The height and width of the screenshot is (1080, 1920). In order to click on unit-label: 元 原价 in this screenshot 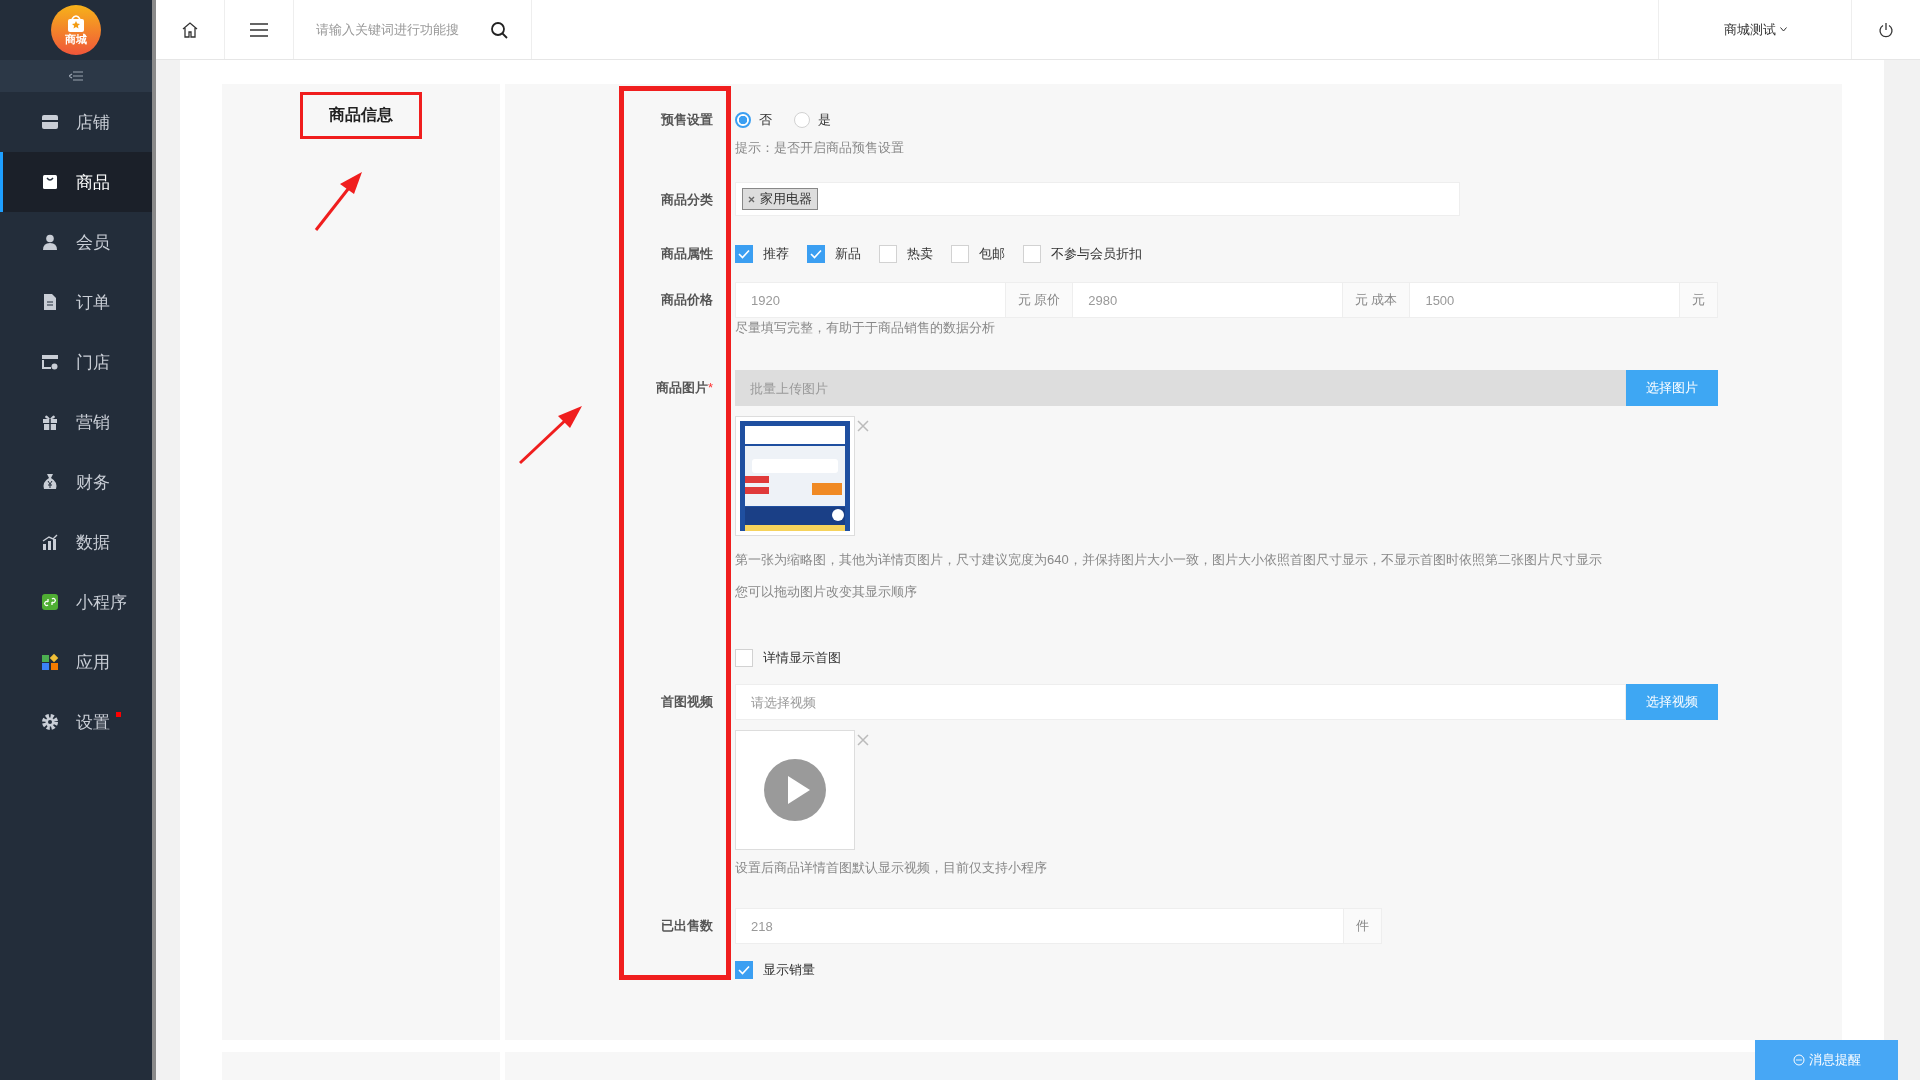, I will do `click(1039, 300)`.